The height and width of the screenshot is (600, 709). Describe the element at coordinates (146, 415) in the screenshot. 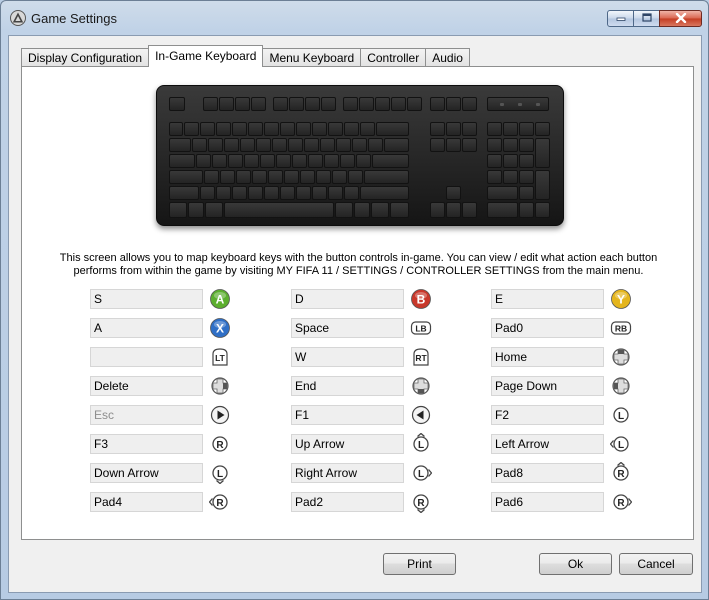

I see `key-binding-field: Esc` at that location.